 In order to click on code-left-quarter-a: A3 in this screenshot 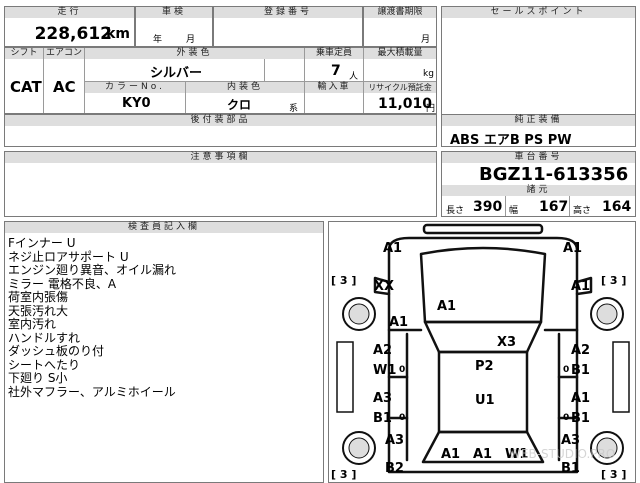, I will do `click(394, 440)`.